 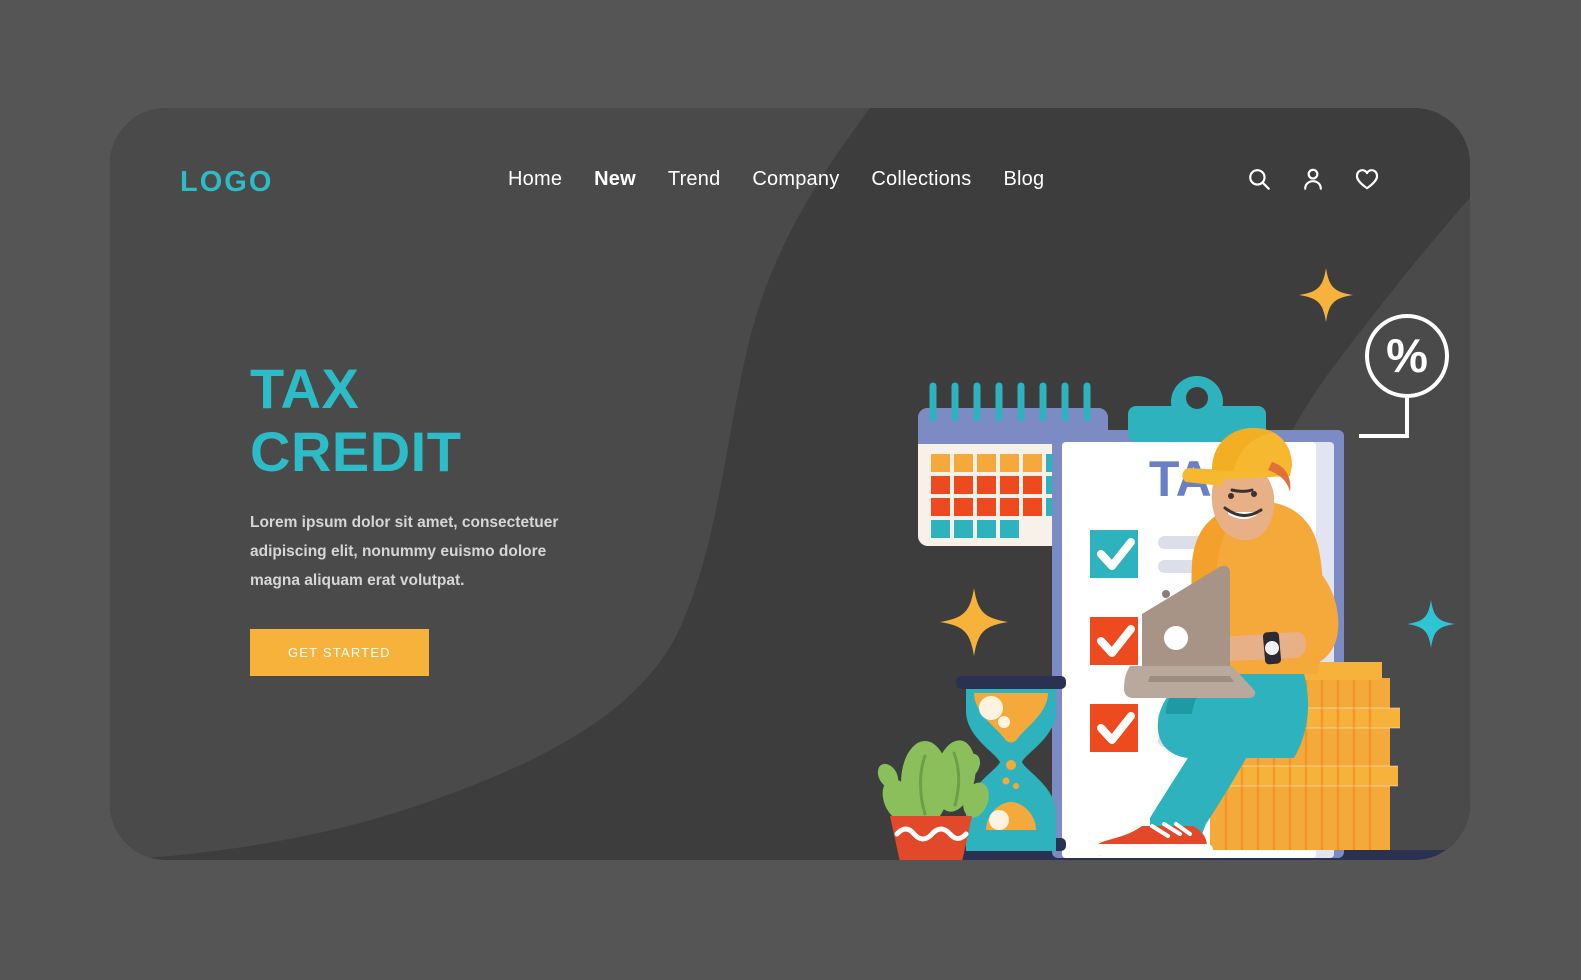 I want to click on page-title: TAX CREDIT, so click(x=460, y=420).